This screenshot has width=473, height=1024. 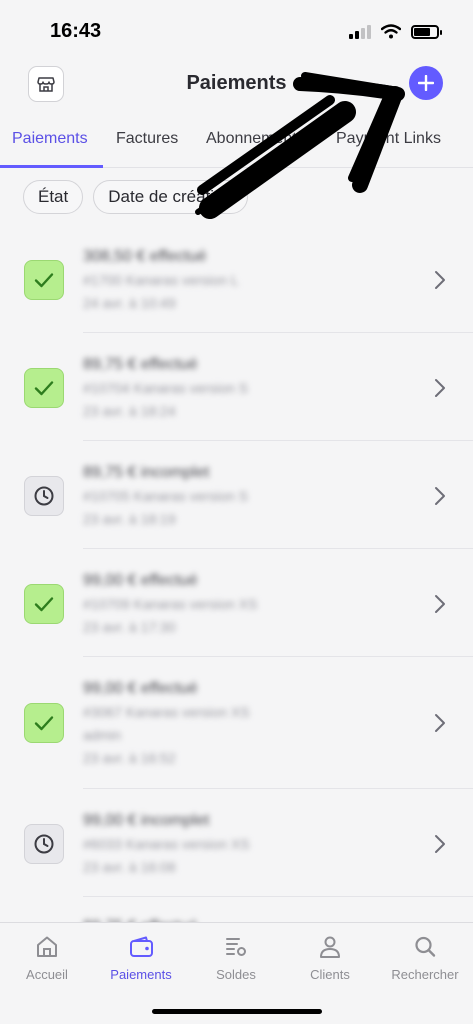 I want to click on filter-bar: État Date de création, so click(x=135, y=197).